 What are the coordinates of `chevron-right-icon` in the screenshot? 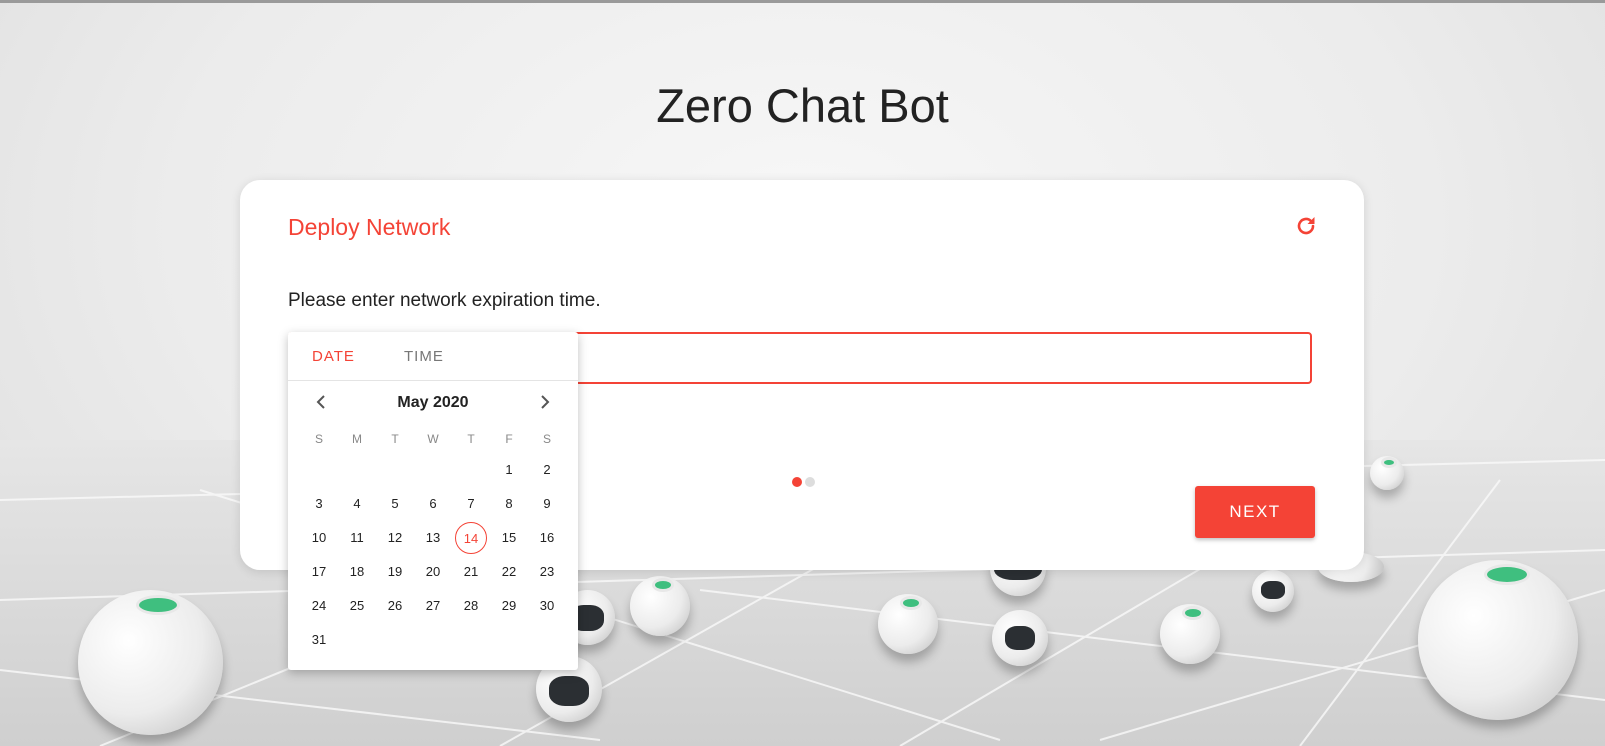 It's located at (545, 402).